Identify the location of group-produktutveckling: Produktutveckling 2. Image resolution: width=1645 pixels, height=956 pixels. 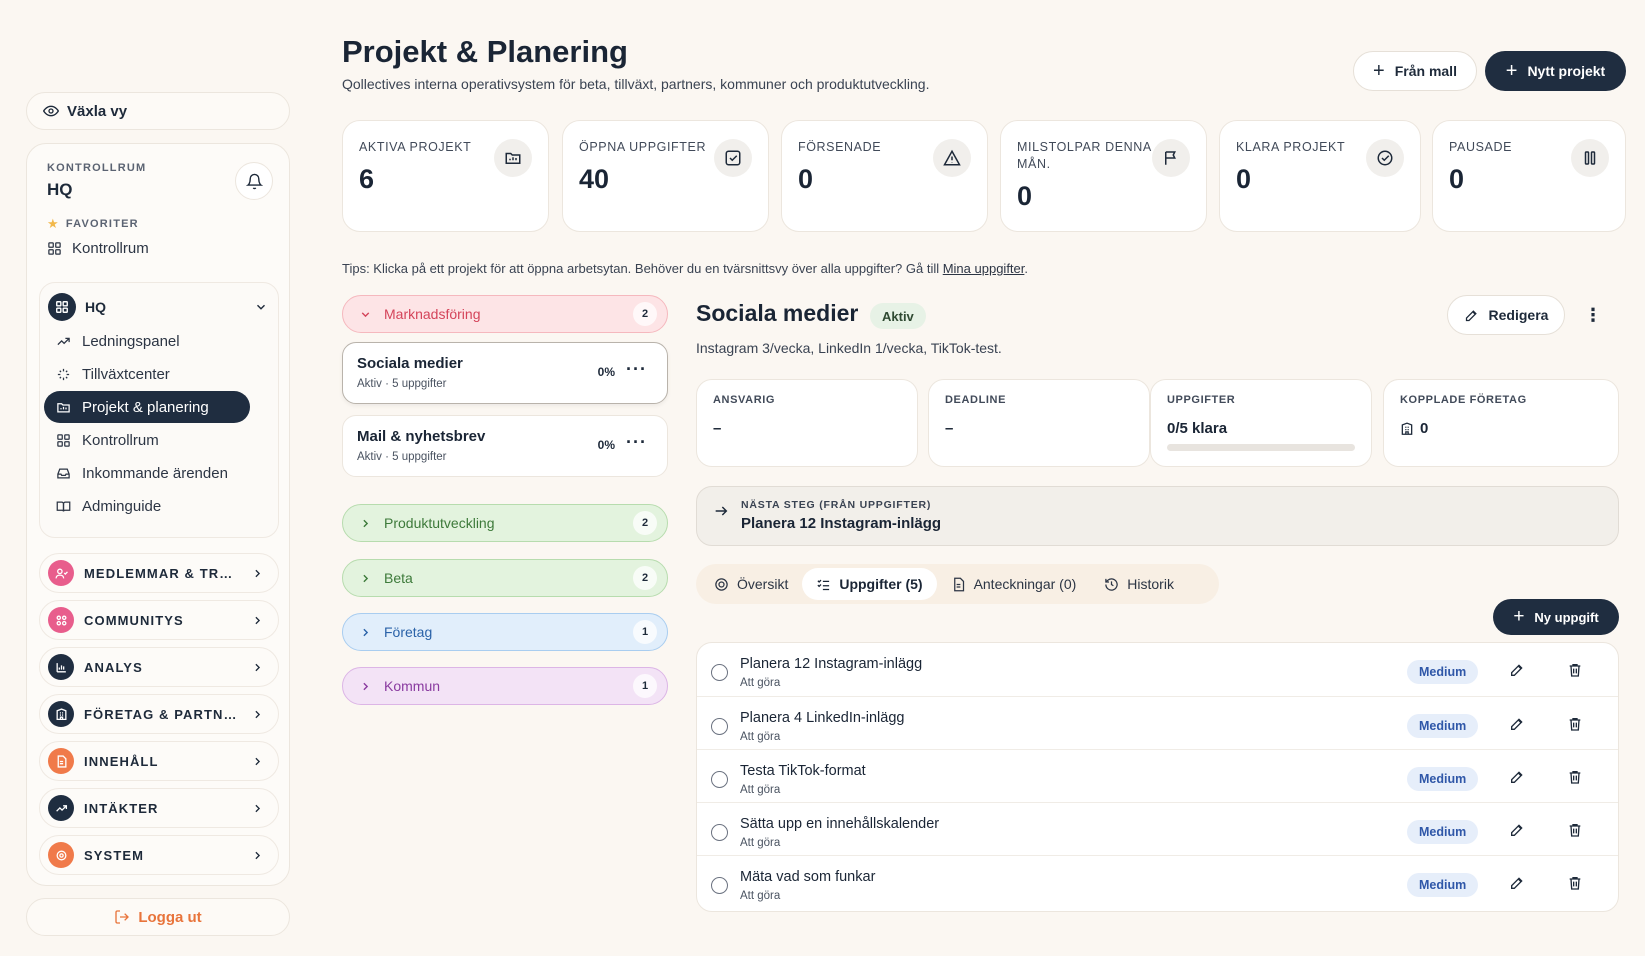
(505, 523).